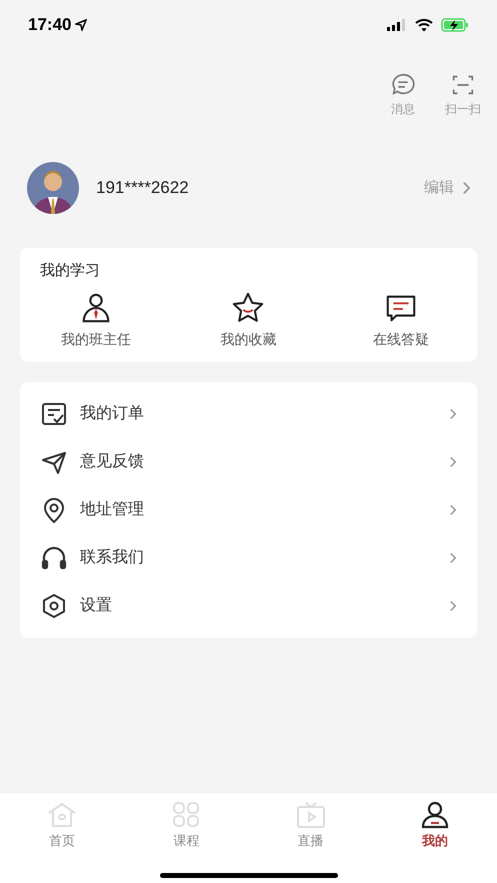 Image resolution: width=497 pixels, height=883 pixels. I want to click on phone-number: 191****2622, so click(142, 188).